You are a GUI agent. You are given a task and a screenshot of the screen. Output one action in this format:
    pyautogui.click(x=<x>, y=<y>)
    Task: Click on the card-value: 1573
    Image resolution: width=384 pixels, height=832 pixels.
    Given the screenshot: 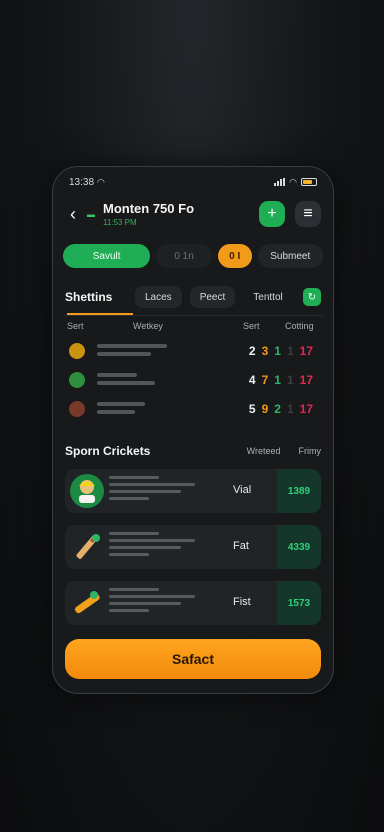 What is the action you would take?
    pyautogui.click(x=299, y=603)
    